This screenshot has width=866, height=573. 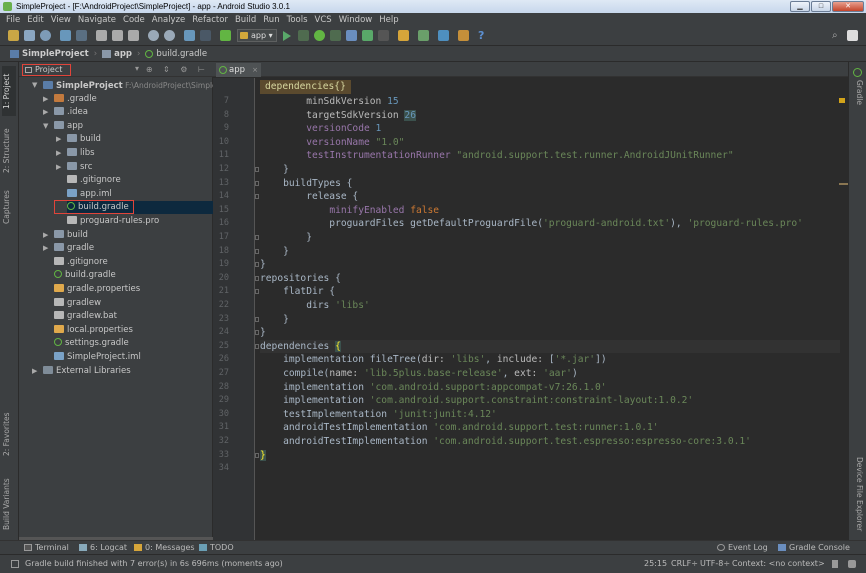 I want to click on tree-item: ▶ External Libraries, so click(x=122, y=371).